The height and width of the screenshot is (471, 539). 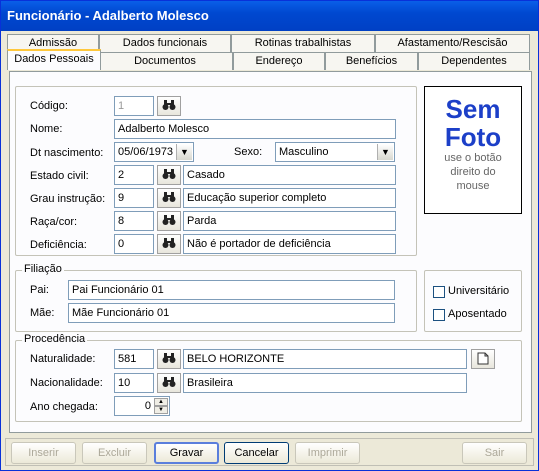 I want to click on mae-label: Mãe:, so click(x=42, y=313).